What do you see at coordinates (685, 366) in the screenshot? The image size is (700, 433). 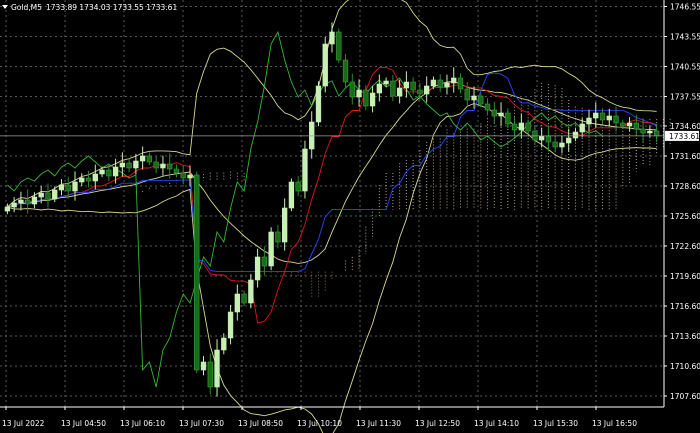 I see `price-tick-label: 1710.60` at bounding box center [685, 366].